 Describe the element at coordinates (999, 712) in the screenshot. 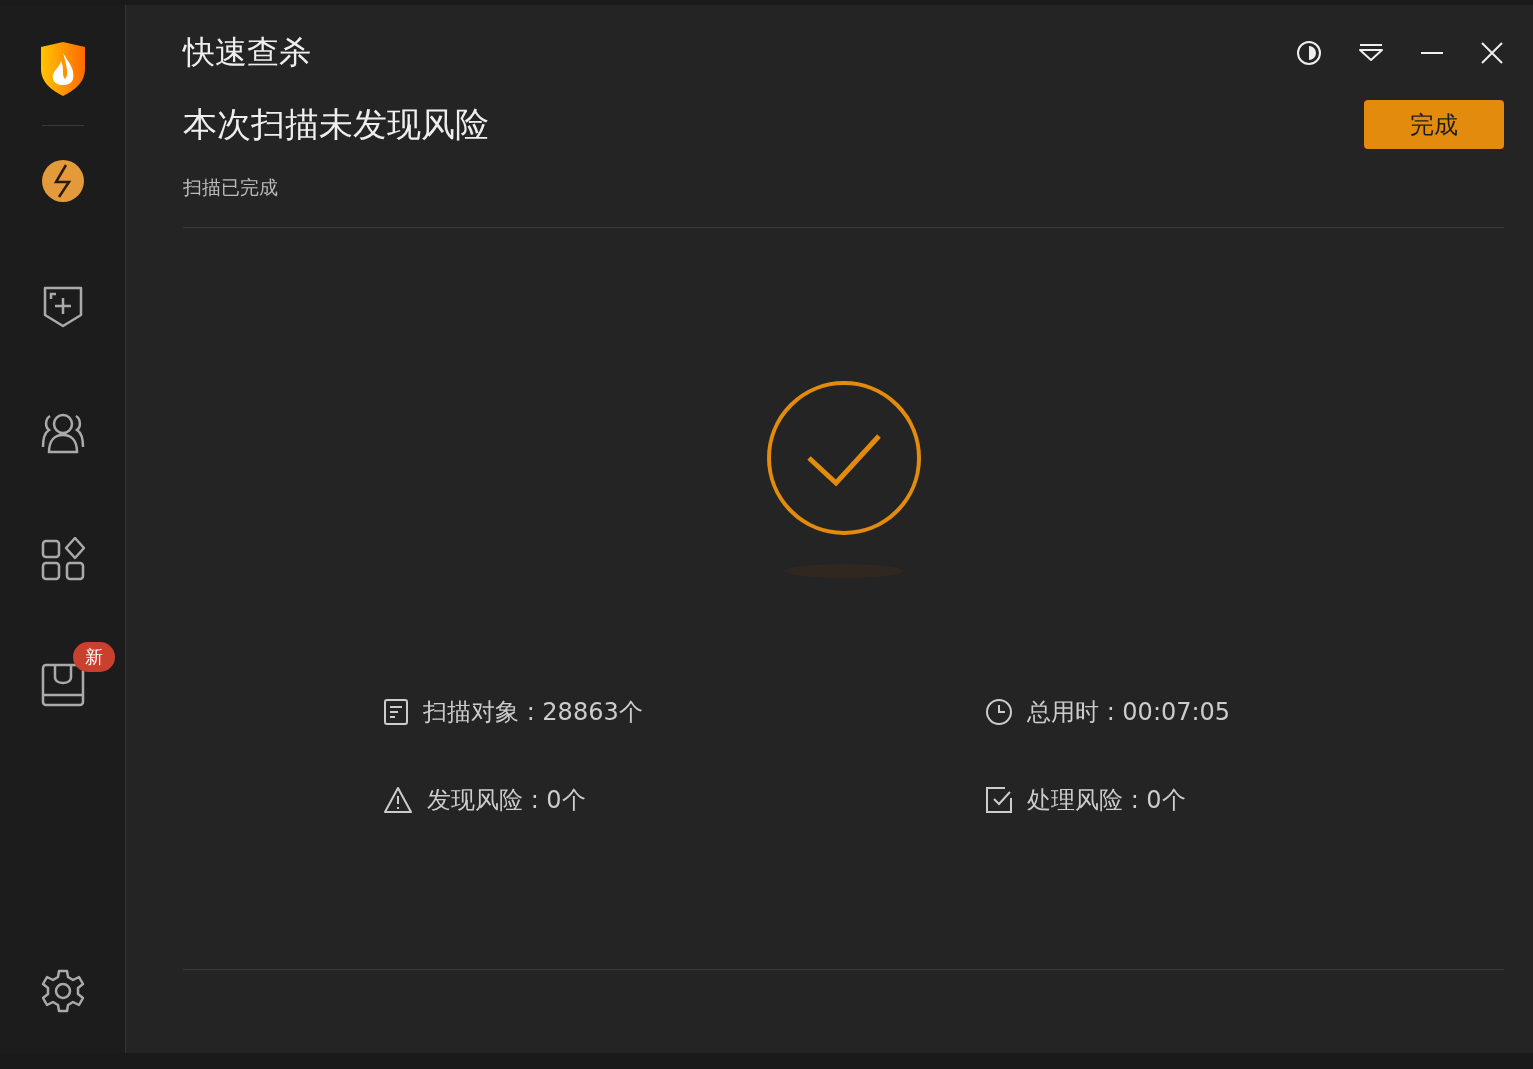

I see `clock-icon` at that location.